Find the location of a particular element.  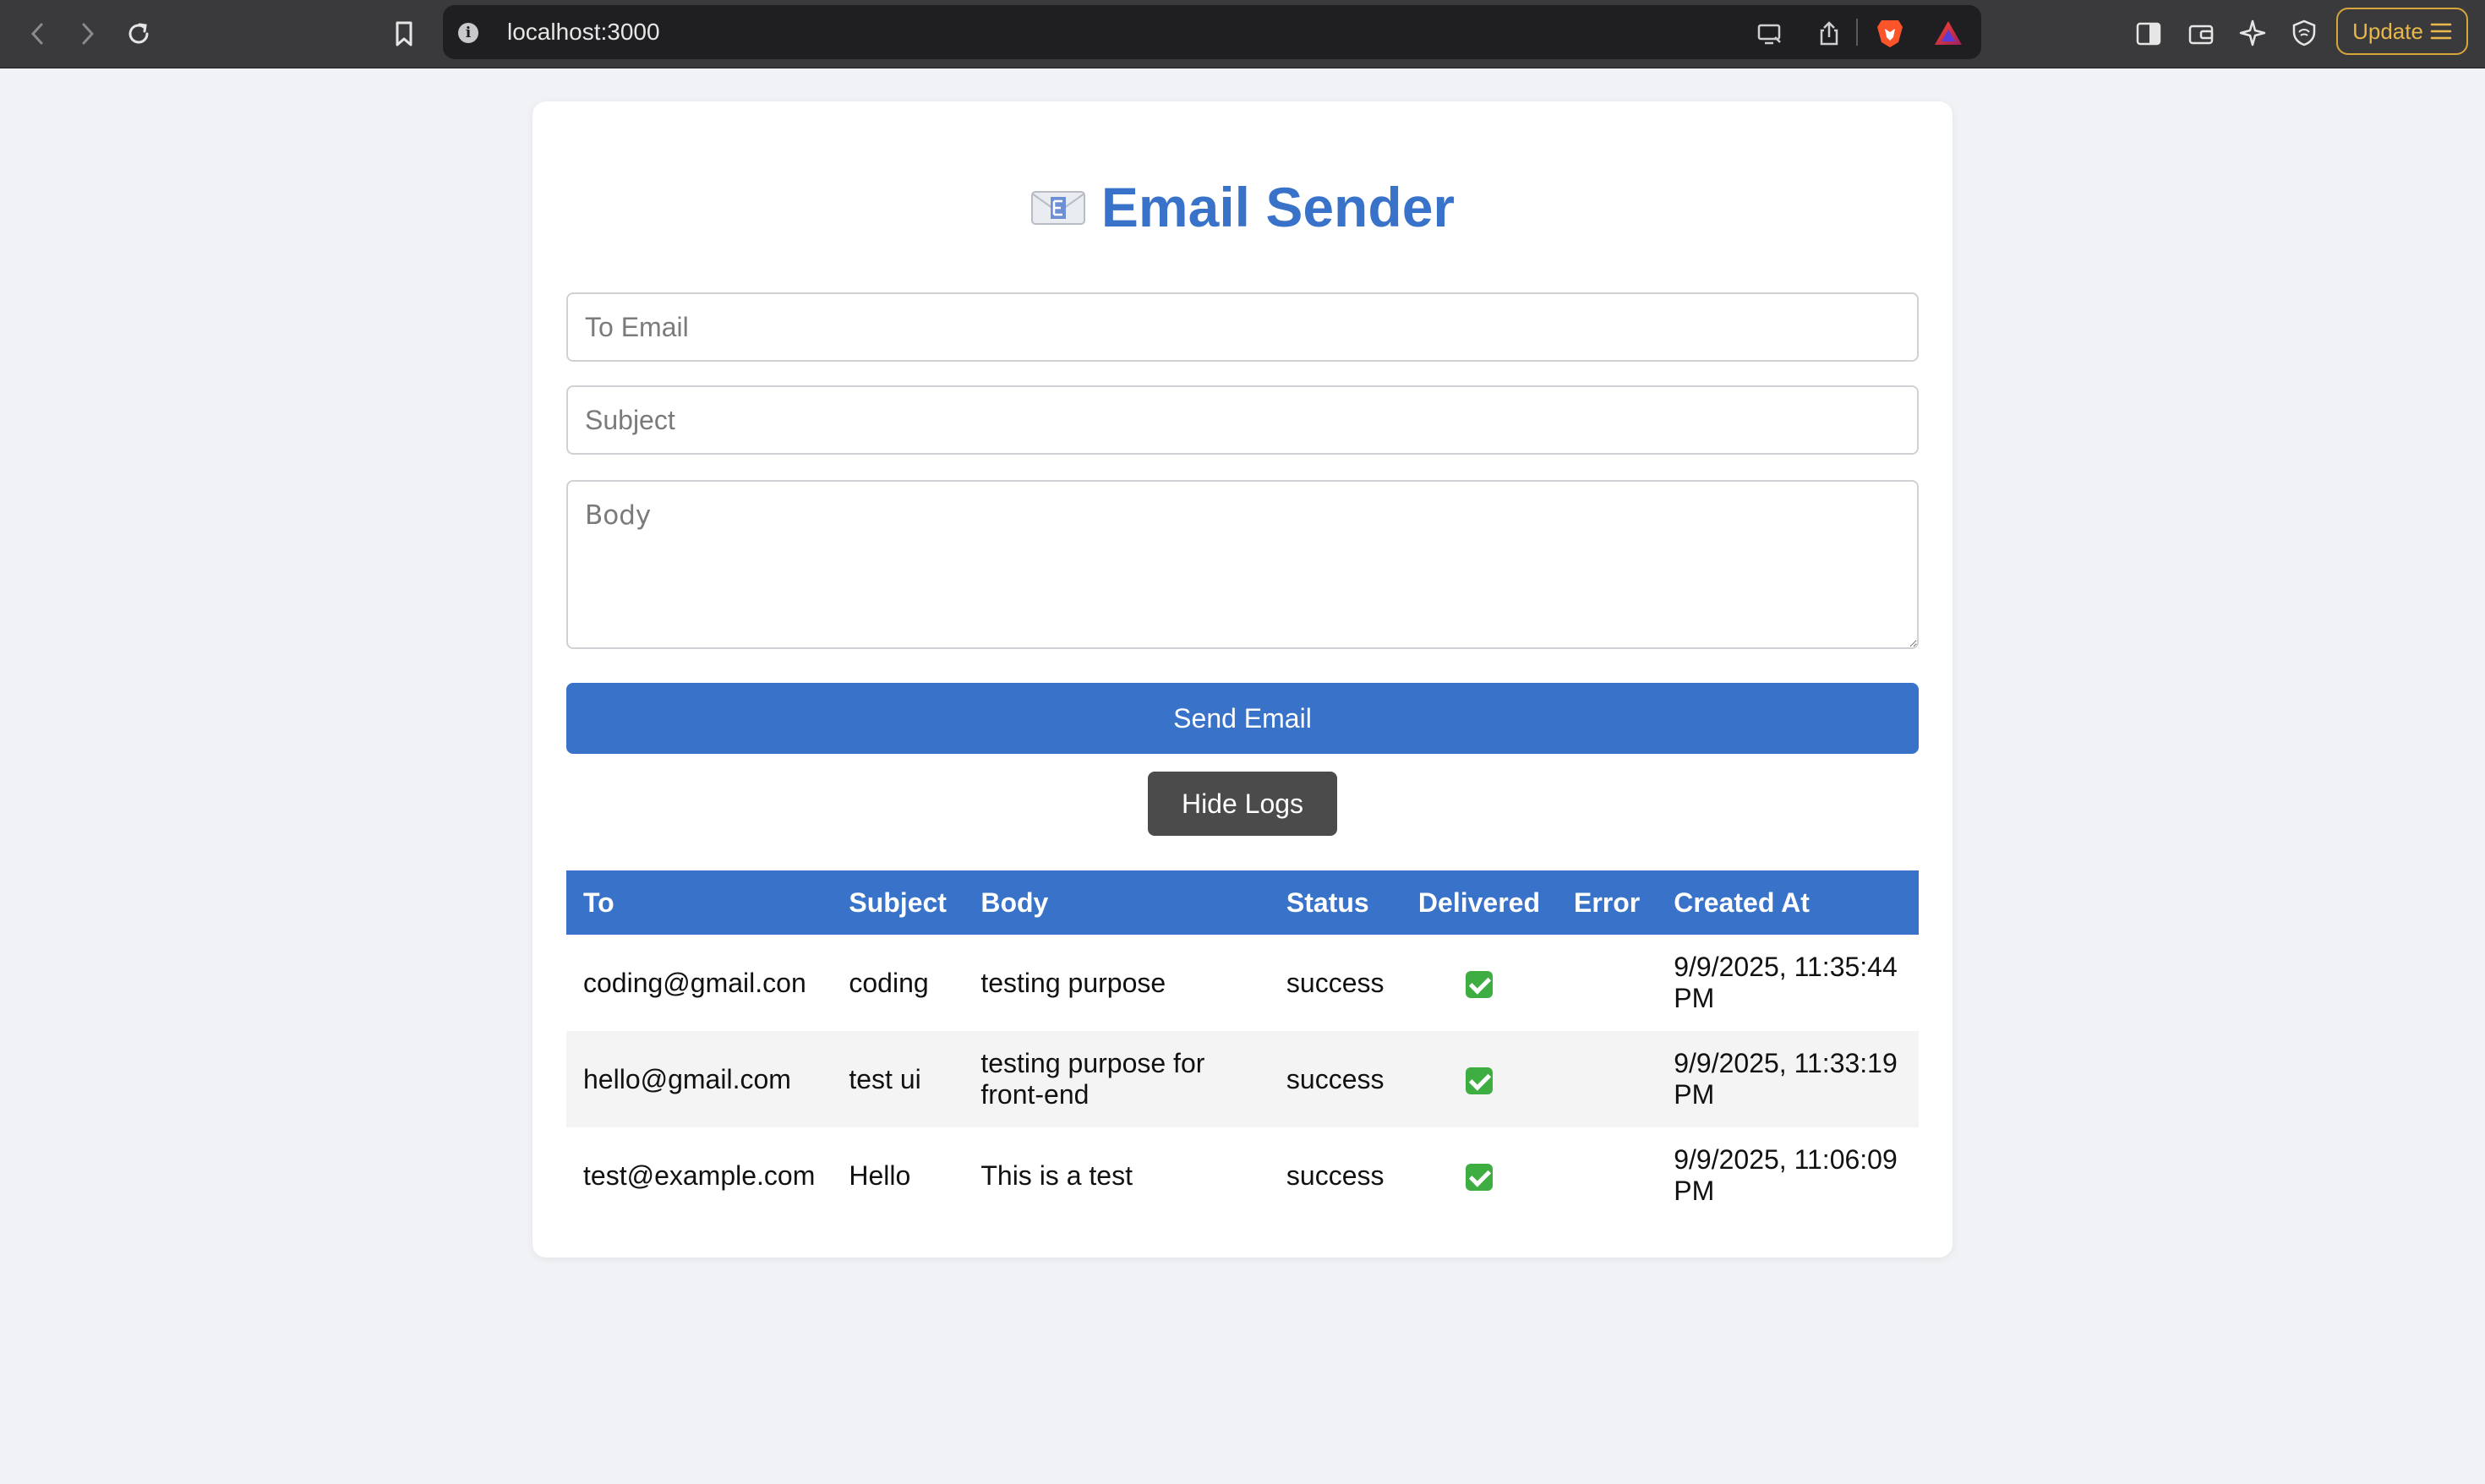

bookmark-button is located at coordinates (404, 33).